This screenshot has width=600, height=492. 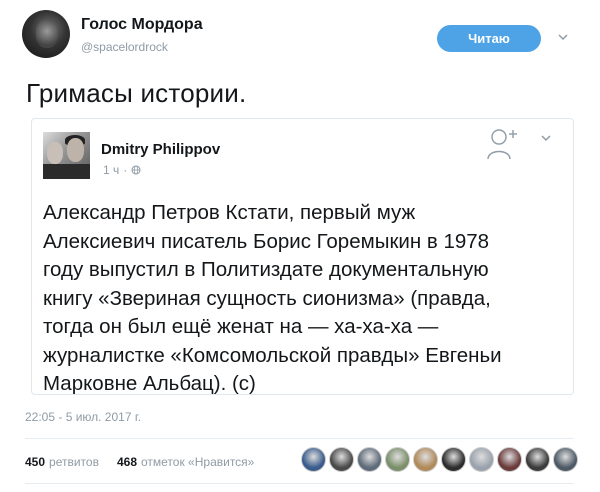 What do you see at coordinates (241, 326) in the screenshot?
I see `quoted-line: тогда он был ещё женат на — ха-ха-ха —` at bounding box center [241, 326].